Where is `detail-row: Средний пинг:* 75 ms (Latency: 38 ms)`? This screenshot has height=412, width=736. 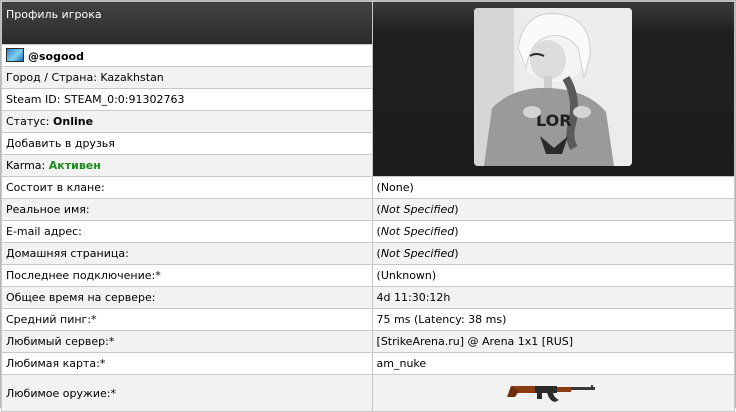
detail-row: Средний пинг:* 75 ms (Latency: 38 ms) is located at coordinates (368, 319).